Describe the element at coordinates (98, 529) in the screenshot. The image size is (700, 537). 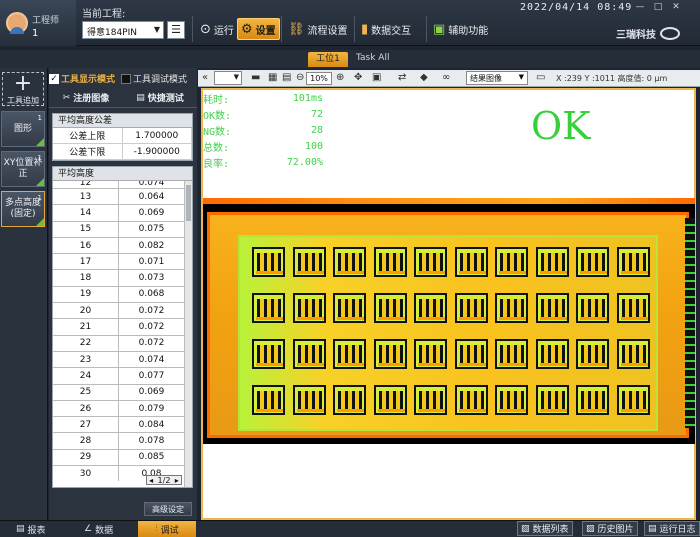
I see `tab-data: ∠ 数据` at that location.